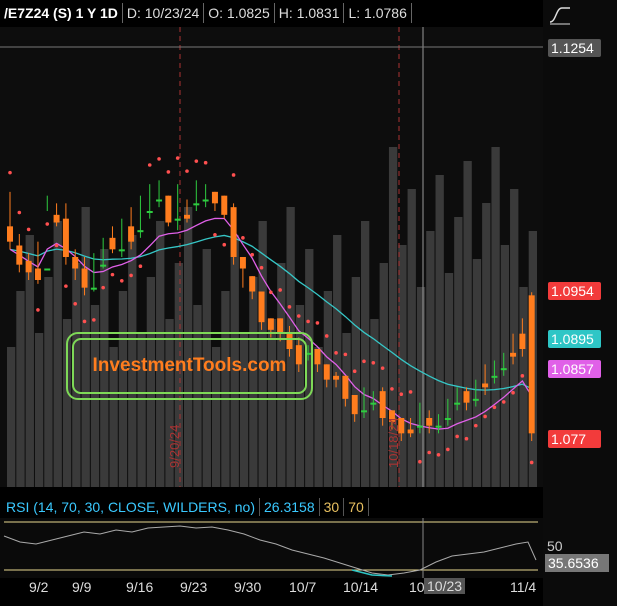 This screenshot has height=606, width=617. What do you see at coordinates (393, 442) in the screenshot?
I see `marker-label-oct: 10/18/24` at bounding box center [393, 442].